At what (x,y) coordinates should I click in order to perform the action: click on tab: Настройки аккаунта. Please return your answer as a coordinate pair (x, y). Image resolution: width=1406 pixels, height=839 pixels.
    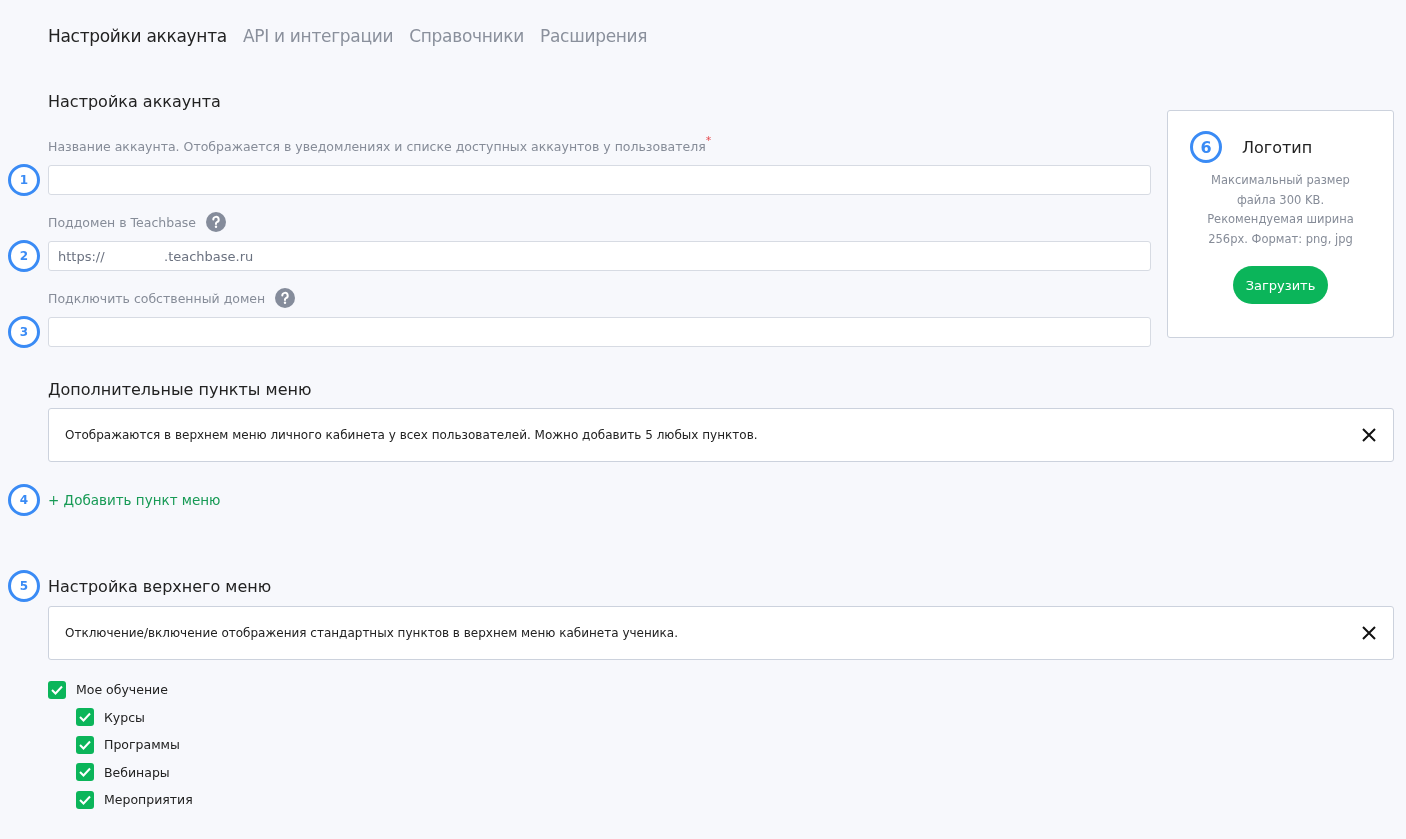
    Looking at the image, I should click on (137, 36).